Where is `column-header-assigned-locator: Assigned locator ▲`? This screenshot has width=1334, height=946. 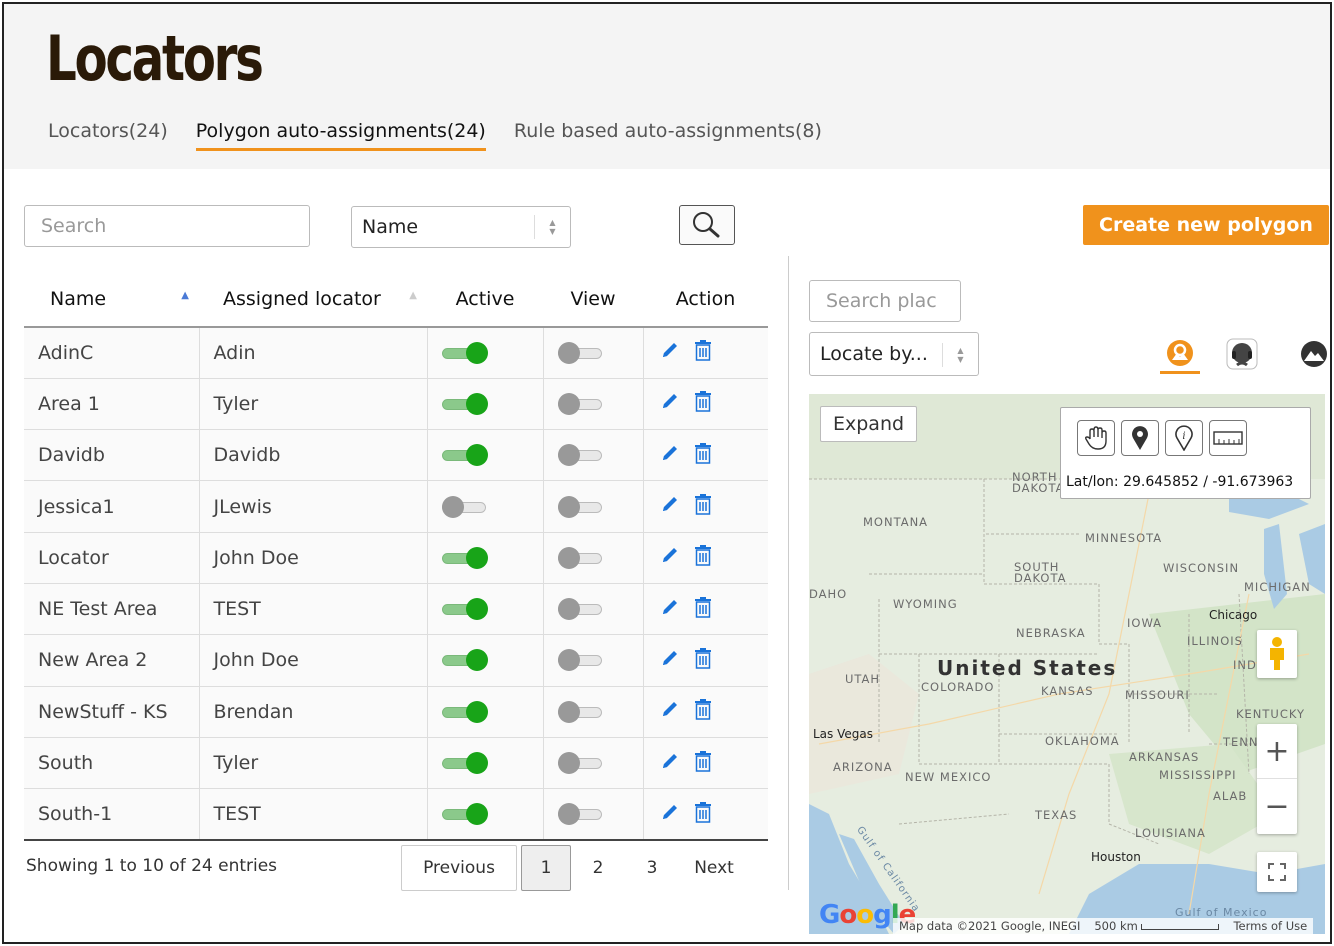
column-header-assigned-locator: Assigned locator ▲ is located at coordinates (313, 300).